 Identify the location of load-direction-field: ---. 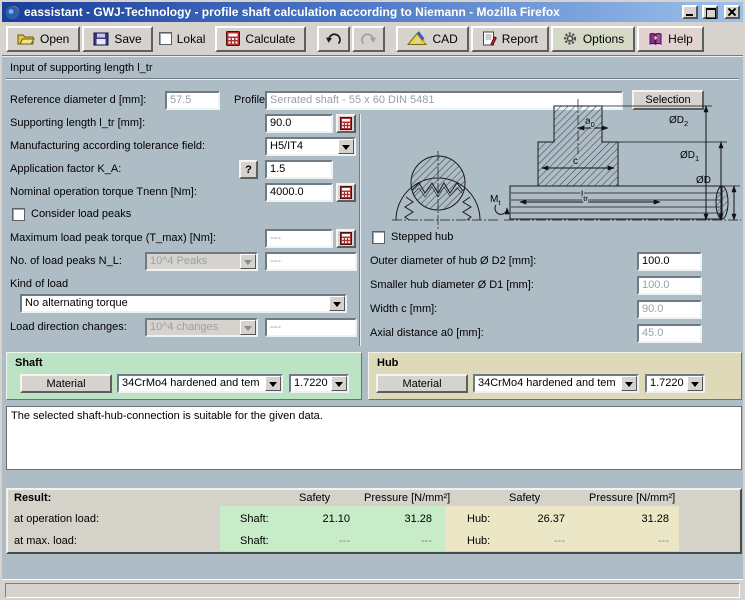
(311, 327).